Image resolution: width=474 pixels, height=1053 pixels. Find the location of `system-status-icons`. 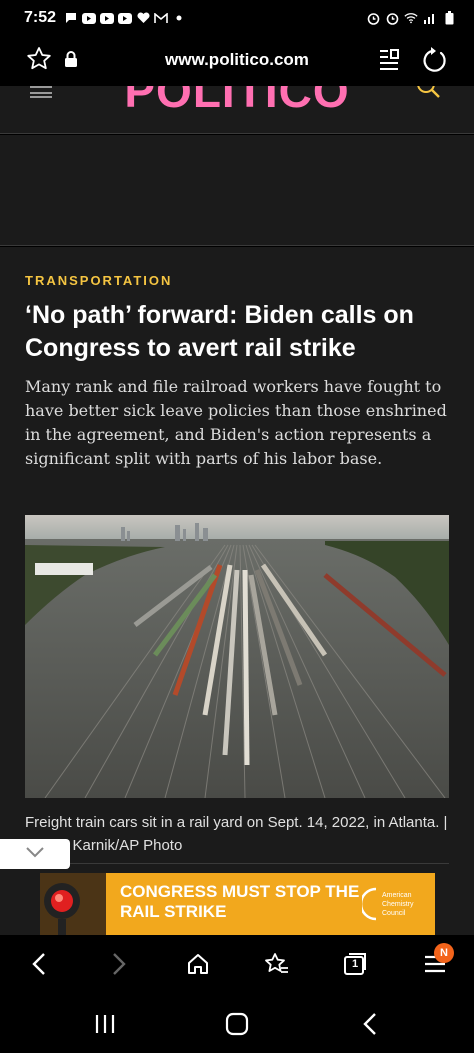

system-status-icons is located at coordinates (411, 18).